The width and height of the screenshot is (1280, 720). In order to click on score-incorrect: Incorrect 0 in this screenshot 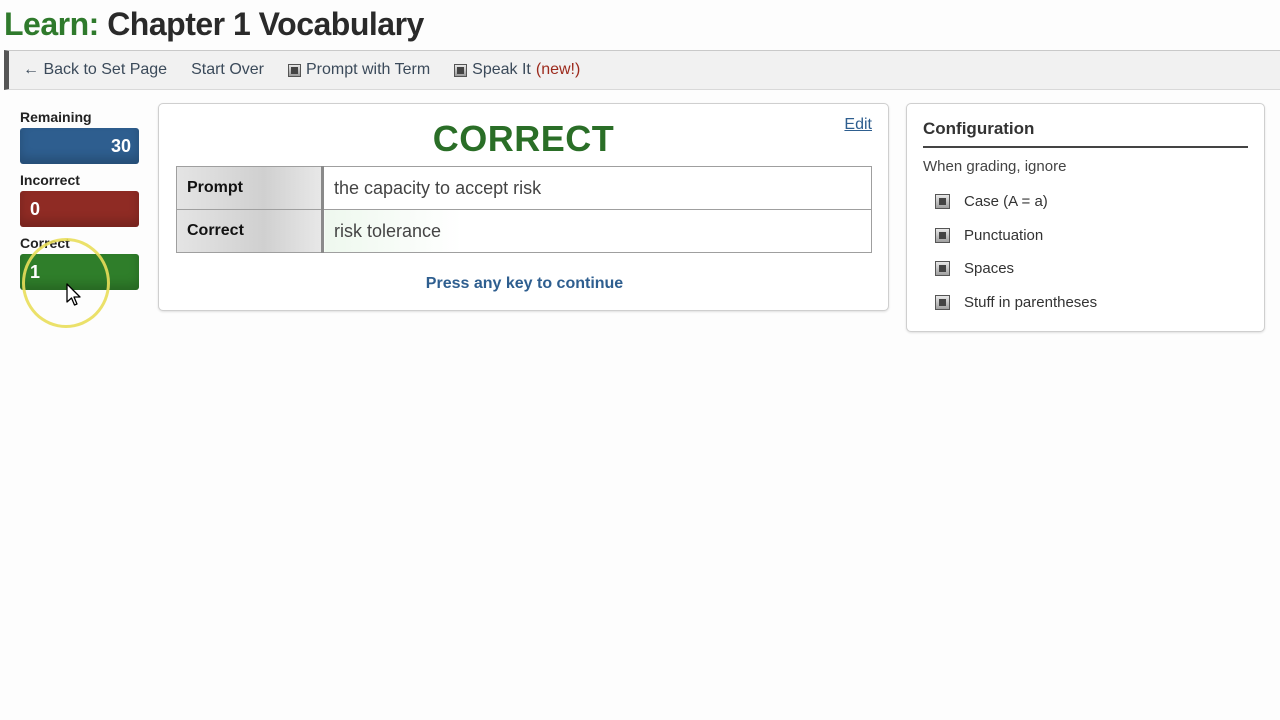, I will do `click(79, 199)`.